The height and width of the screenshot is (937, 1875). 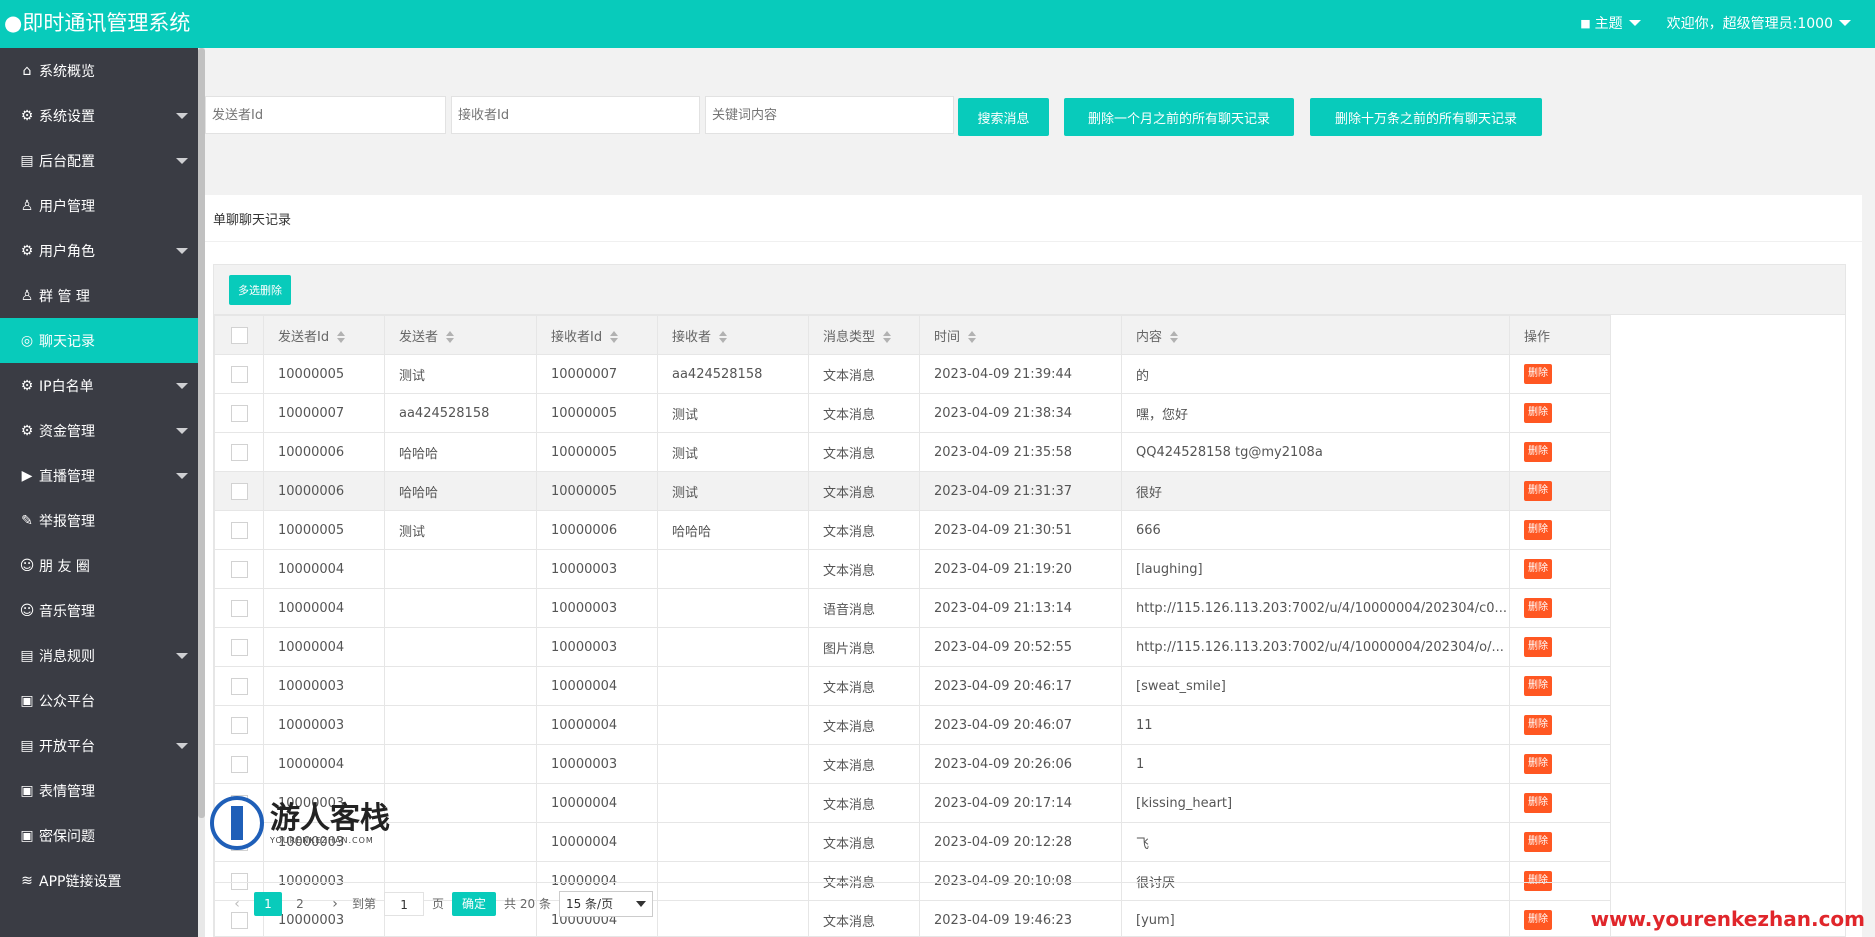 What do you see at coordinates (1634, 23) in the screenshot?
I see `chevron-down-icon` at bounding box center [1634, 23].